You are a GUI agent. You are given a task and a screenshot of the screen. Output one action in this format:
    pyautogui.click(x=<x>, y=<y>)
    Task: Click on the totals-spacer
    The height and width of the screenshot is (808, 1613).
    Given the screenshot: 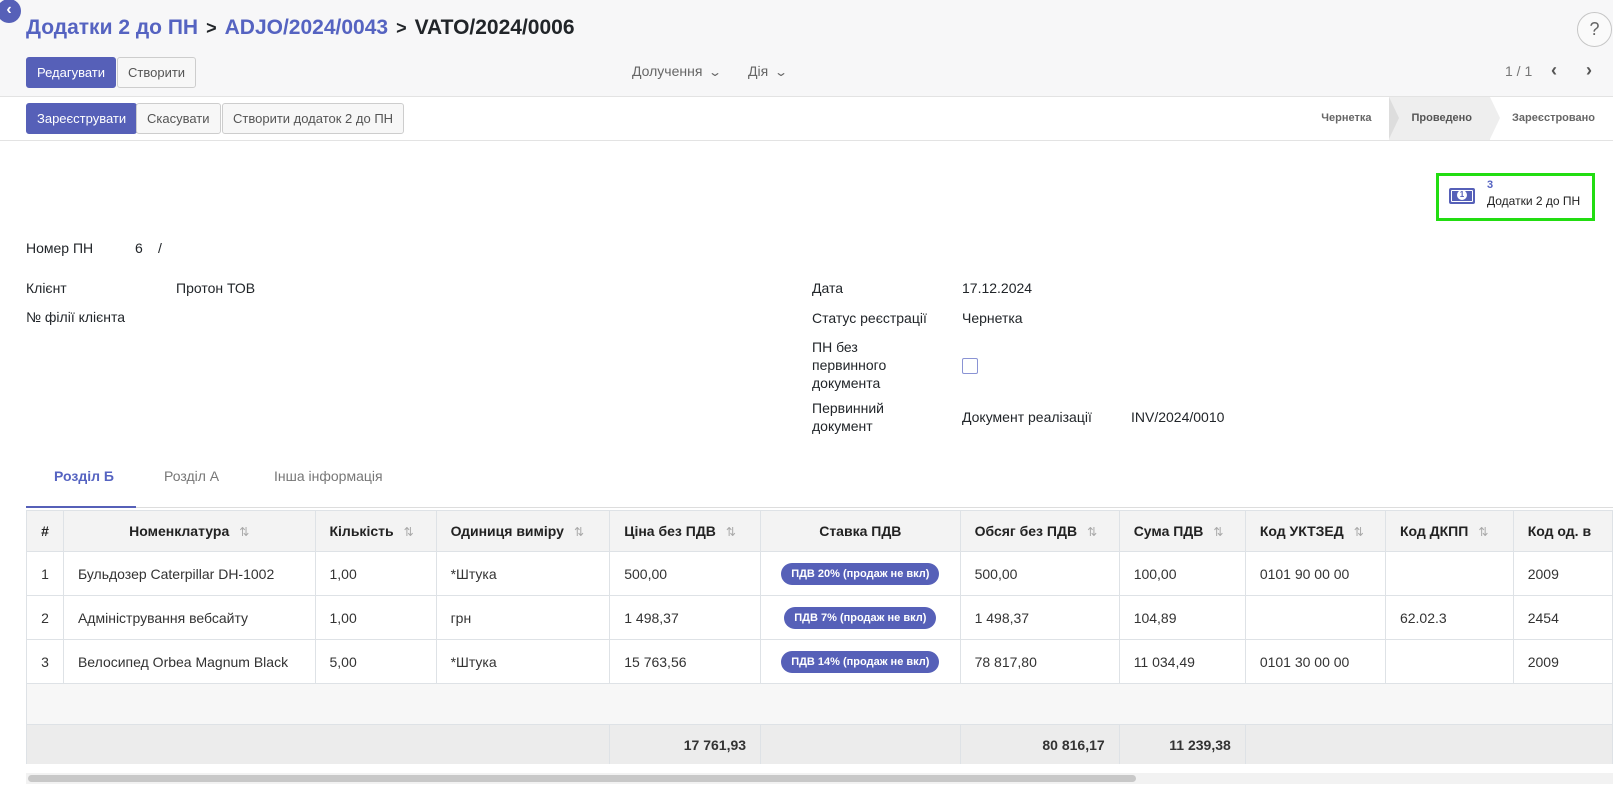 What is the action you would take?
    pyautogui.click(x=1428, y=744)
    